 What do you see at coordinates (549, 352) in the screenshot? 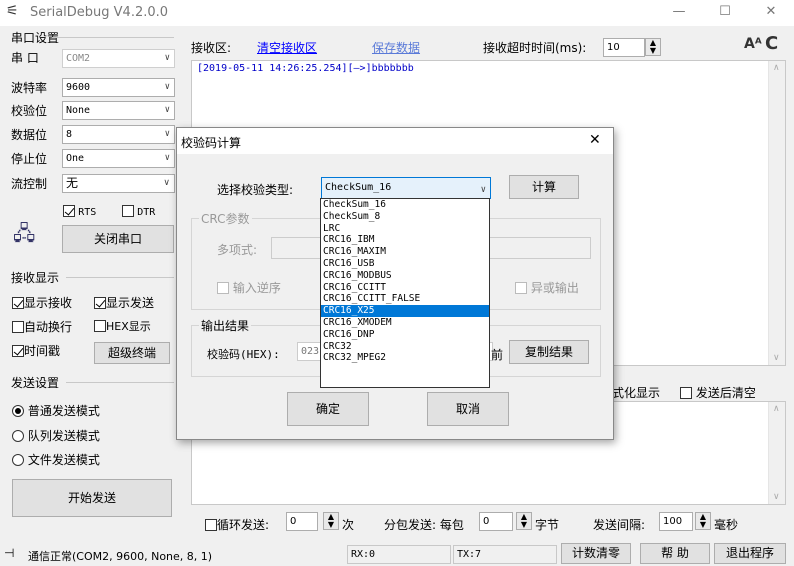
I see `copy-result-button: 复制结果` at bounding box center [549, 352].